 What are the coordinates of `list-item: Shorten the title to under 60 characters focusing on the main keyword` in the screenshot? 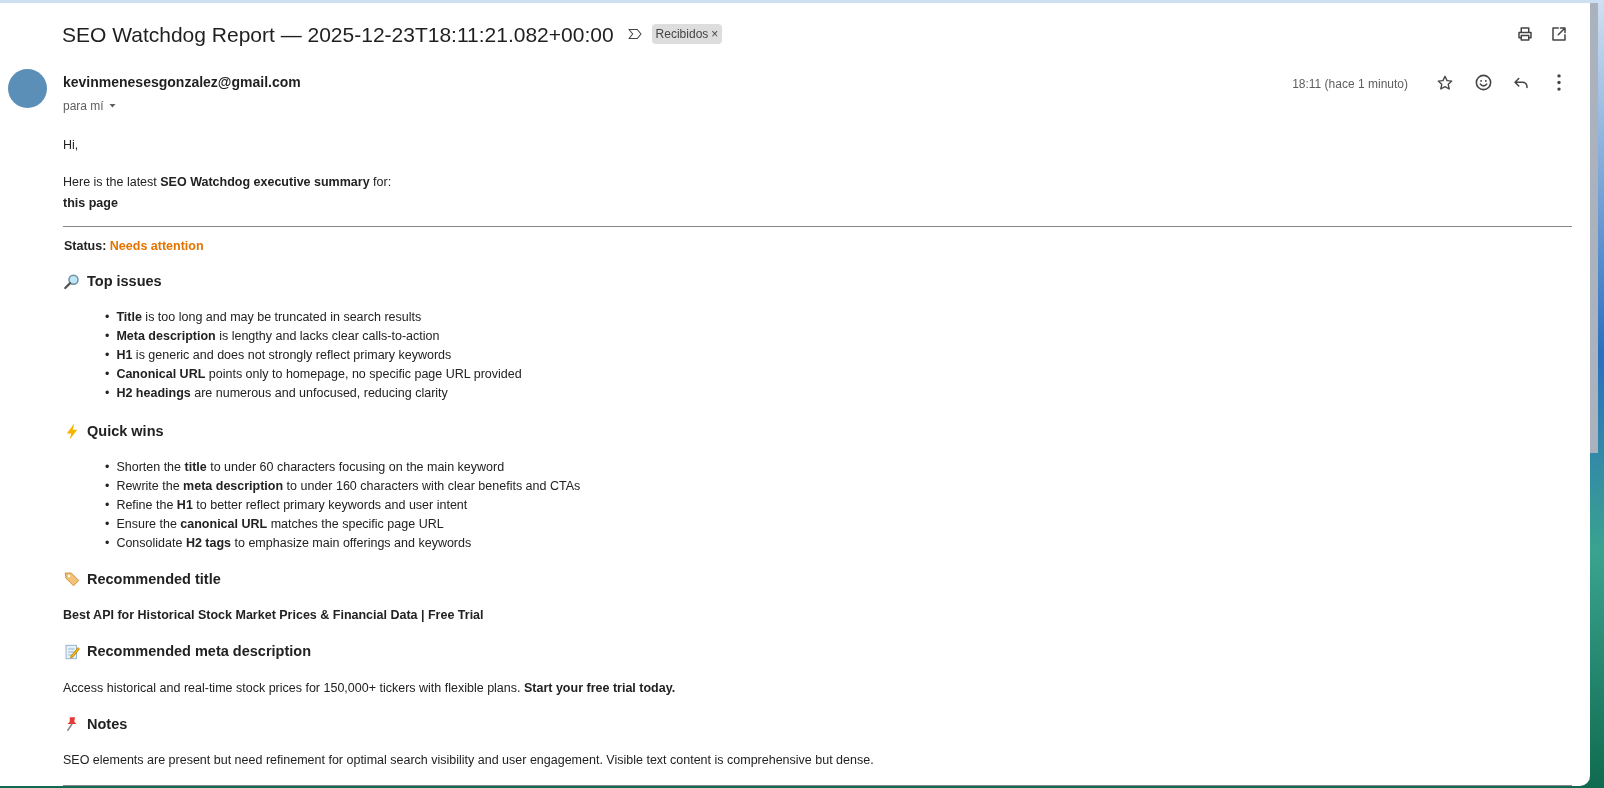 It's located at (310, 467).